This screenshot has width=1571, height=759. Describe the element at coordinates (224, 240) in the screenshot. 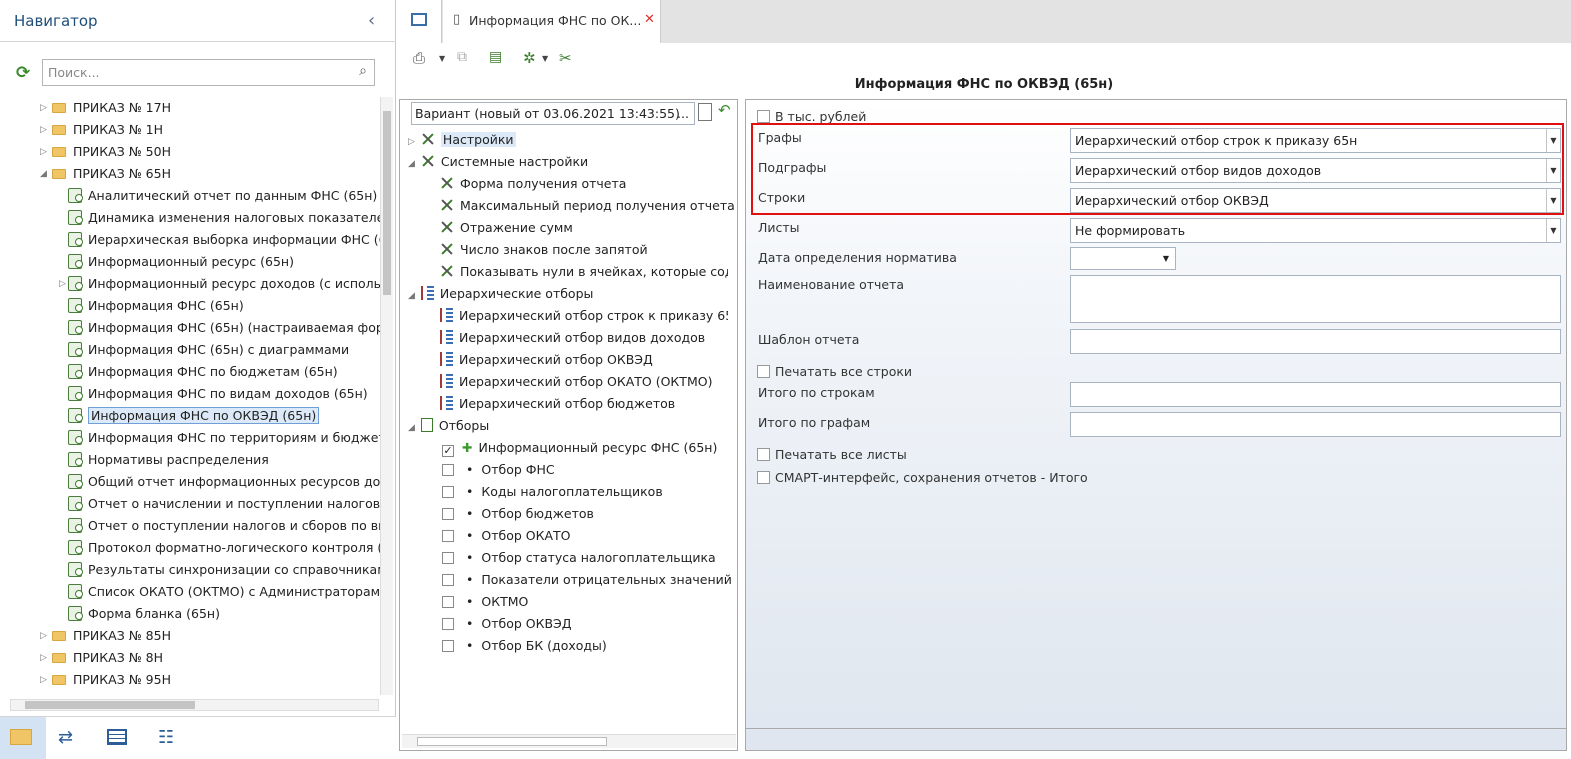

I see `tree-item-report: Иерархическая выборка информации ФНС (65` at that location.